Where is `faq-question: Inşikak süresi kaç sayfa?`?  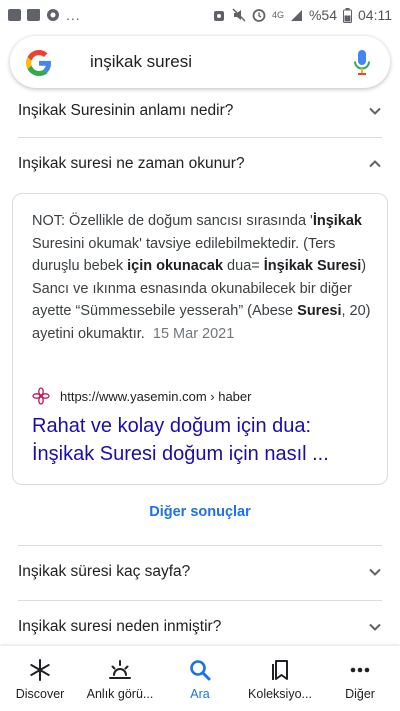 faq-question: Inşikak süresi kaç sayfa? is located at coordinates (104, 571).